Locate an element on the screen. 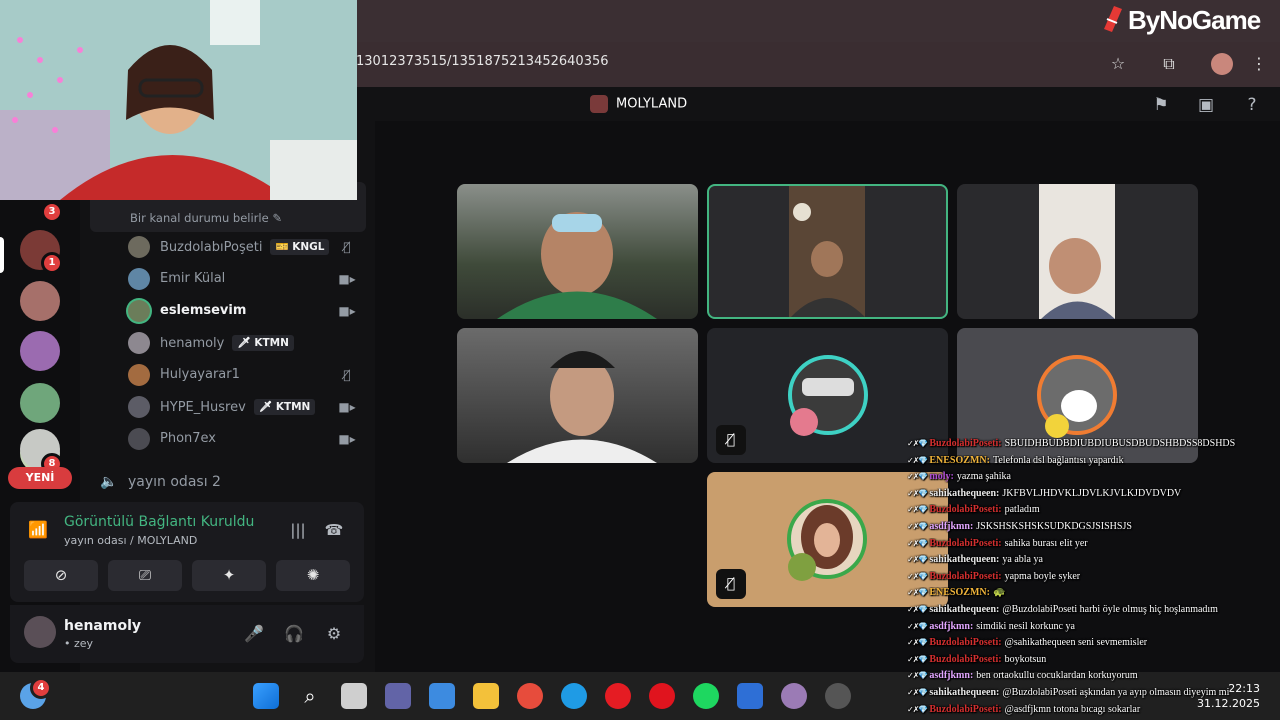 The image size is (1280, 720). microphone-icon: 🎤 is located at coordinates (254, 634).